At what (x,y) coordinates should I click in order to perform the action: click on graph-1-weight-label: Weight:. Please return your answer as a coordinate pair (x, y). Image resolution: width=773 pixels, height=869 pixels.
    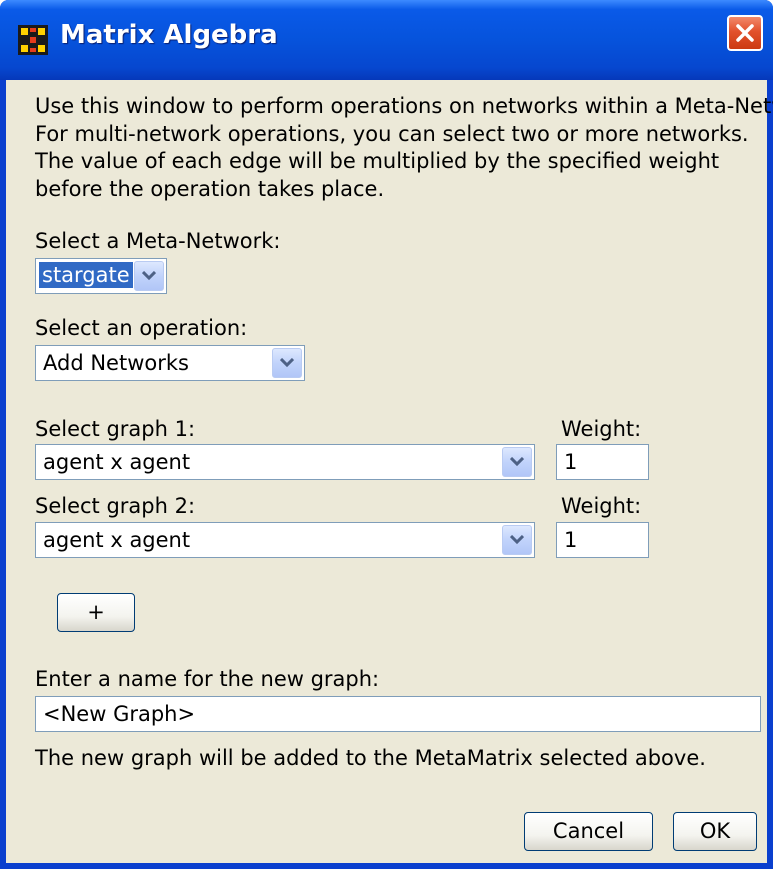
    Looking at the image, I should click on (601, 429).